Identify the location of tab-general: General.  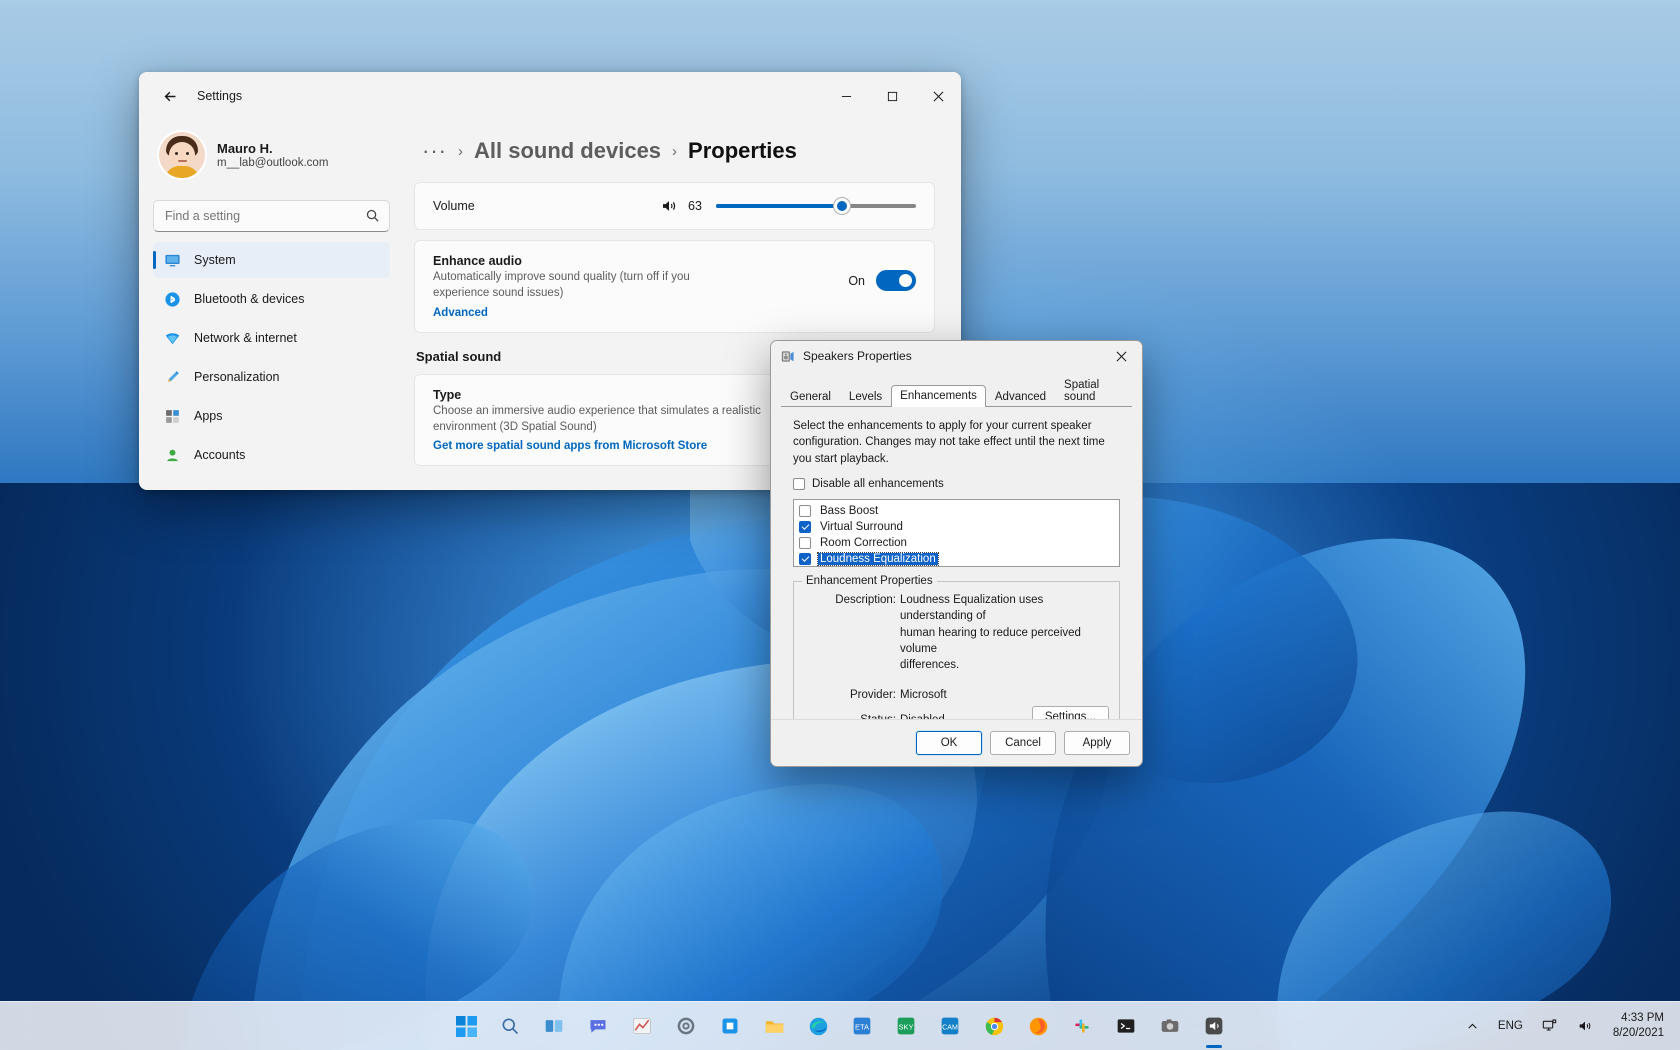
(810, 396).